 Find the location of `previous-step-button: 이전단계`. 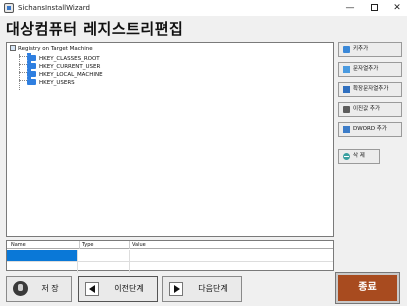

previous-step-button: 이전단계 is located at coordinates (118, 289).